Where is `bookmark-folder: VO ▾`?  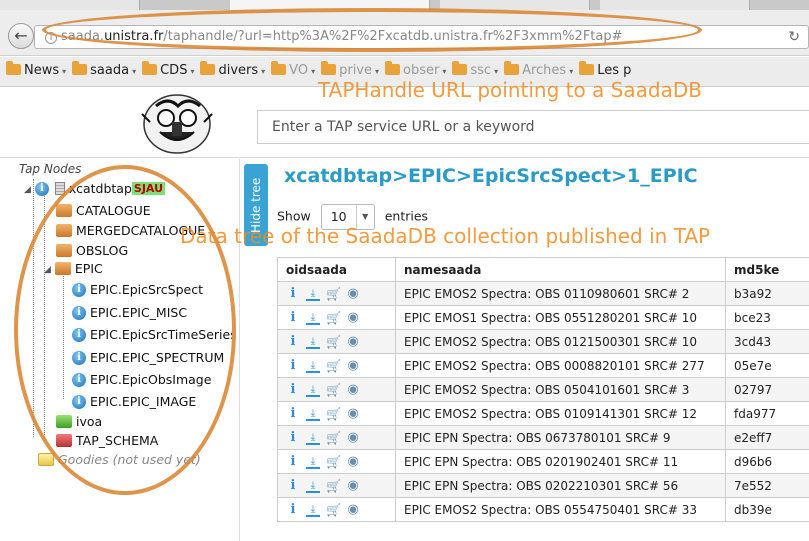
bookmark-folder: VO ▾ is located at coordinates (293, 69).